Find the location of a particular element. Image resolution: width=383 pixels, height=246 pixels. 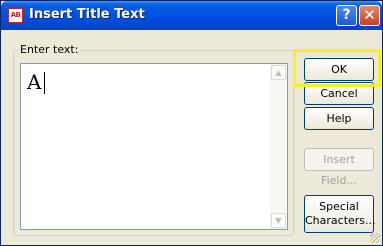

special-characters-line1: Special is located at coordinates (339, 206).